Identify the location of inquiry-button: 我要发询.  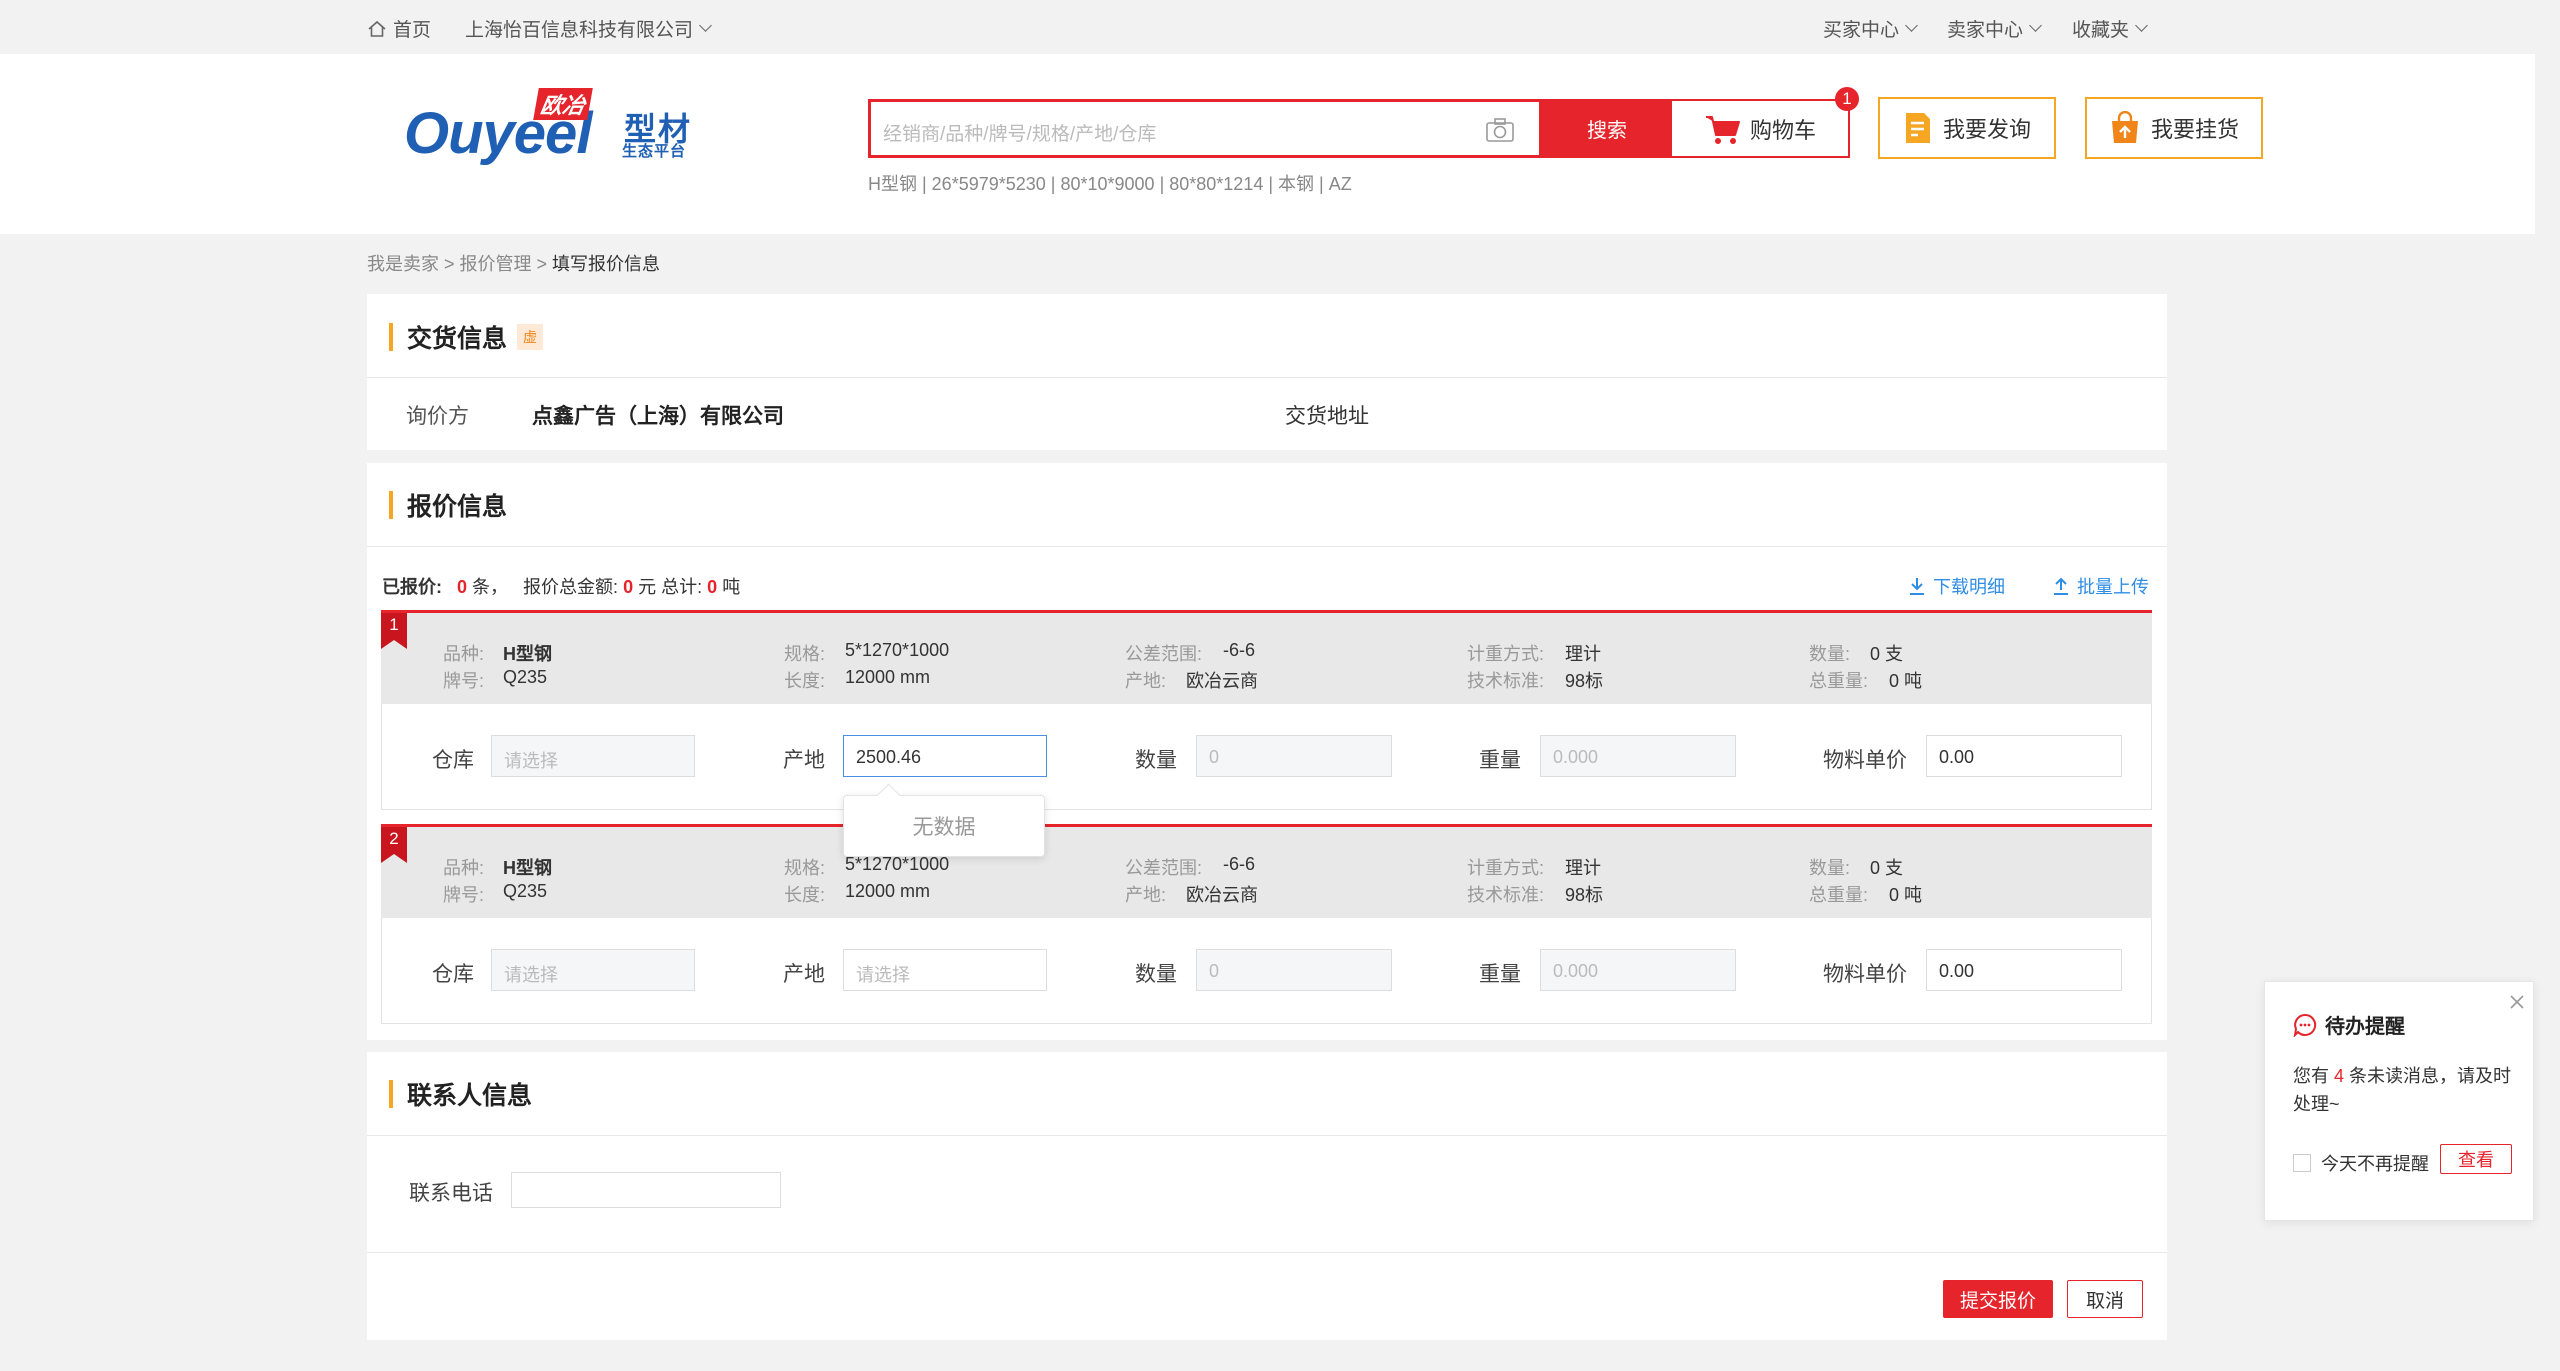
(1967, 128).